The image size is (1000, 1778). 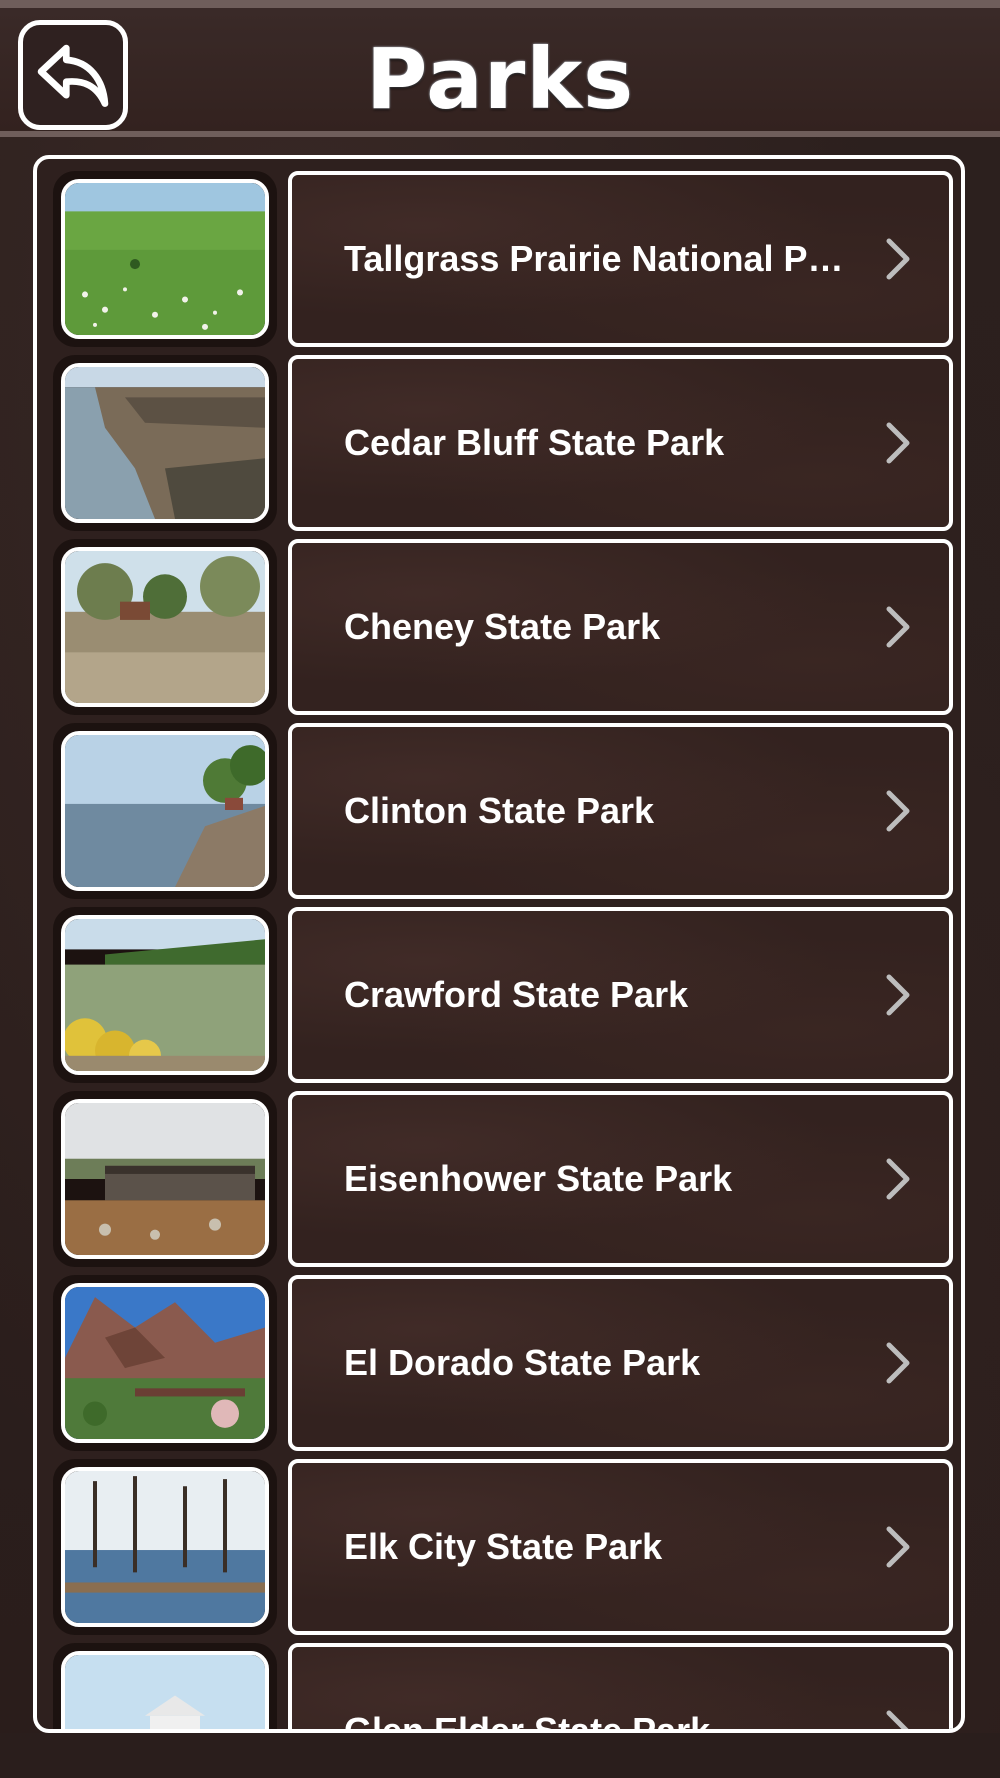 What do you see at coordinates (516, 994) in the screenshot?
I see `park-name: Crawford State Park` at bounding box center [516, 994].